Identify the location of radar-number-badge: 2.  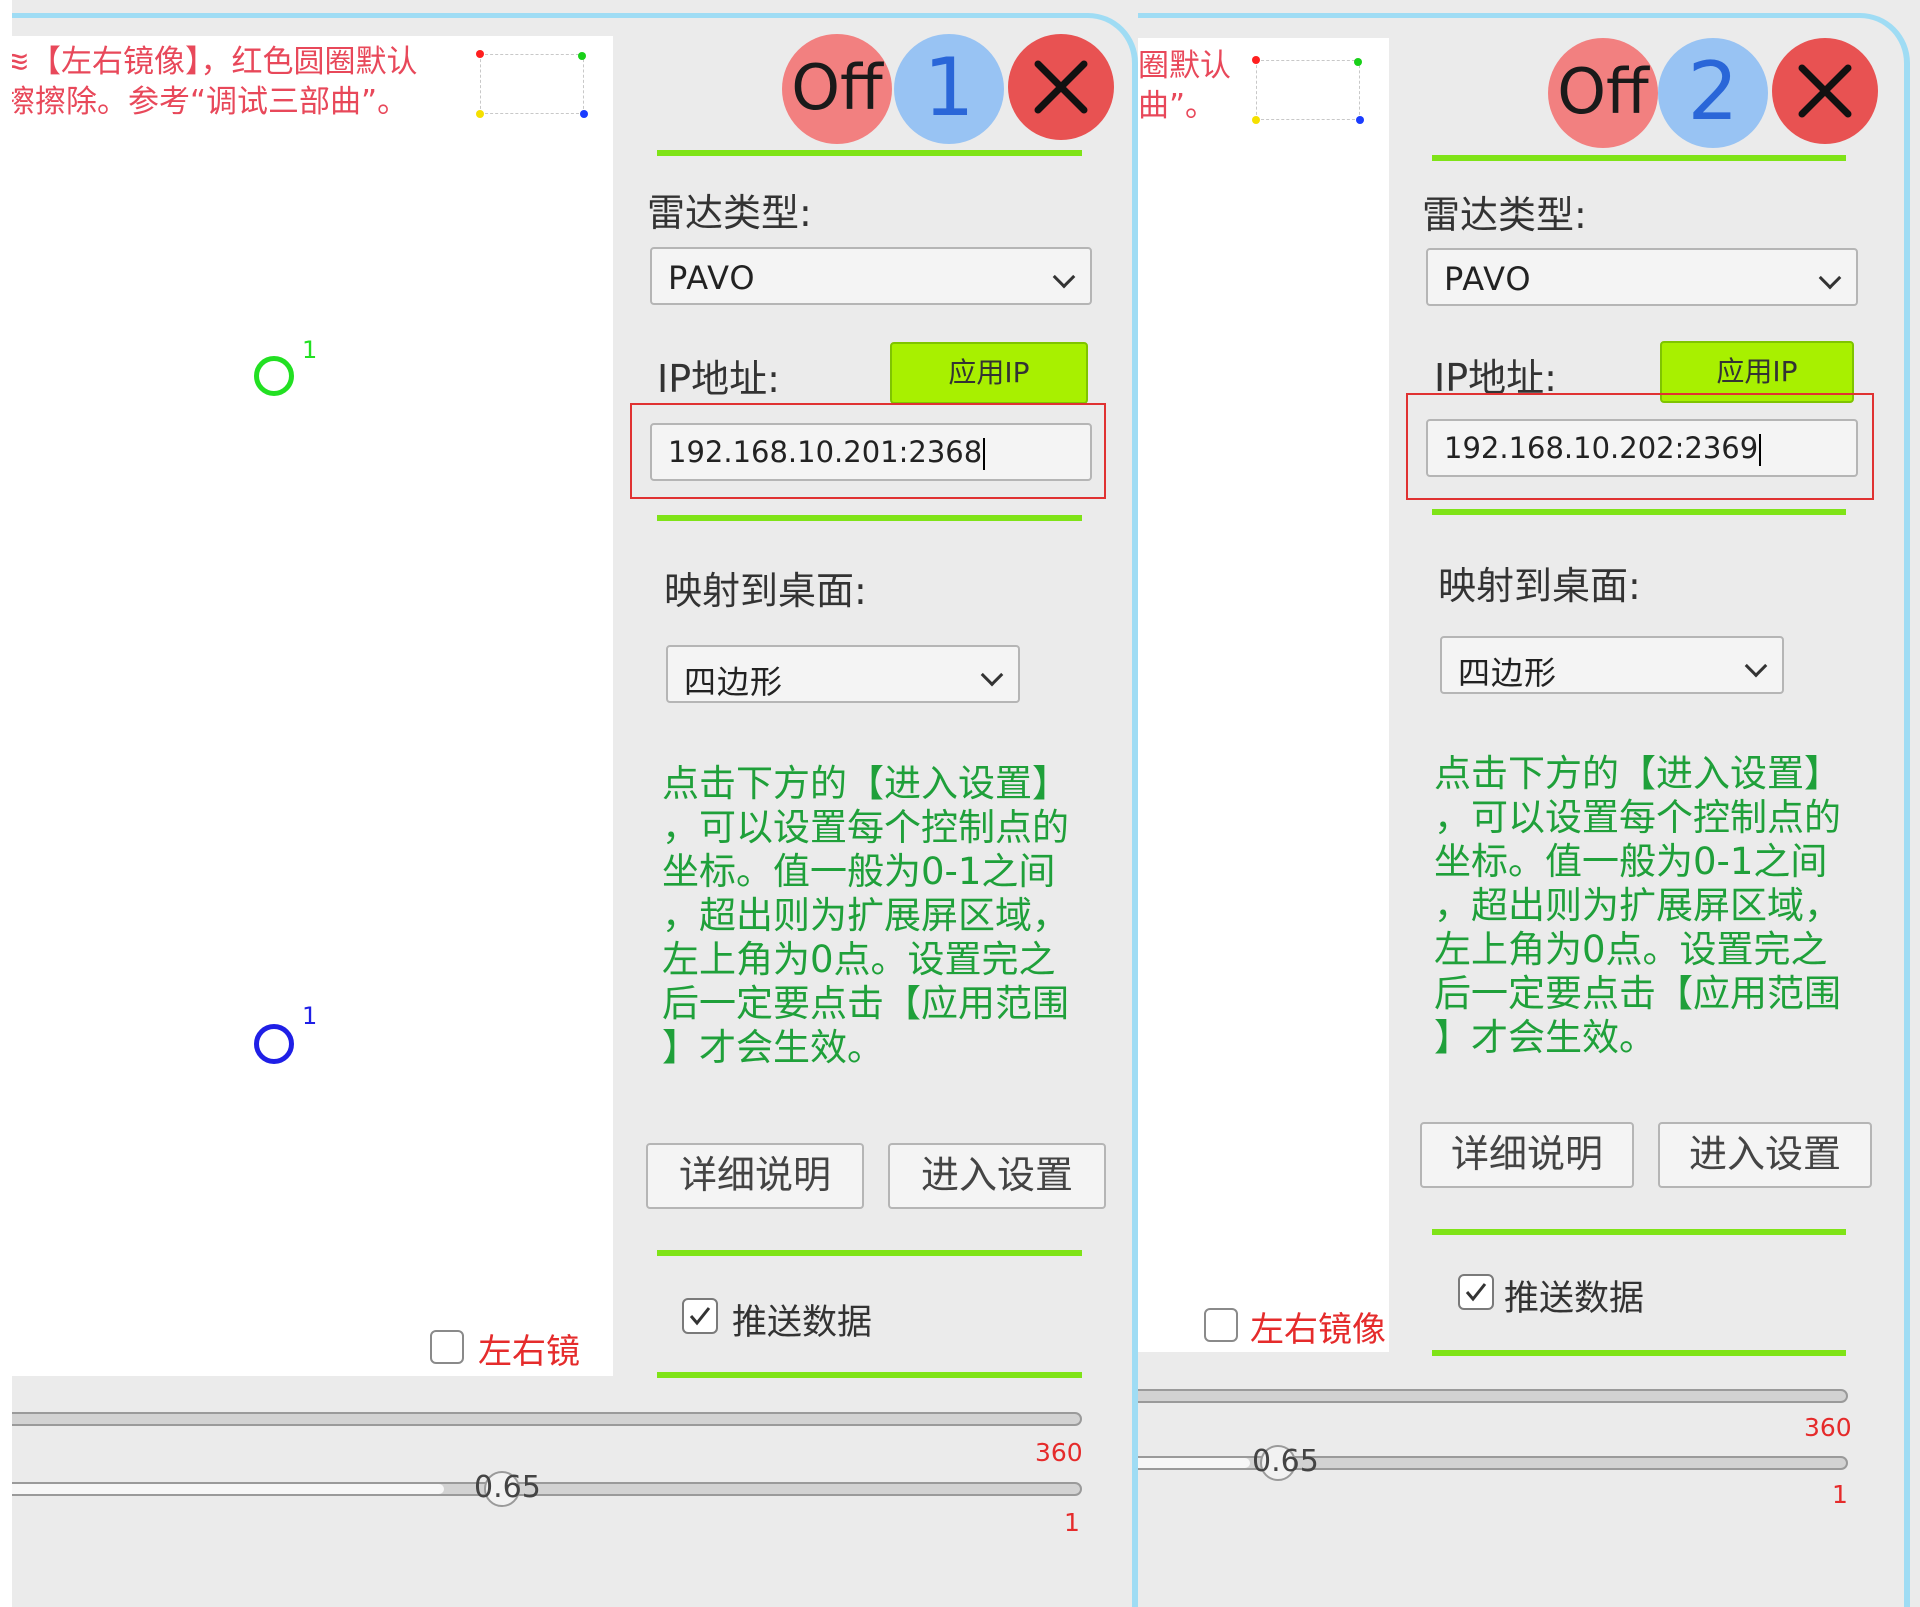
(1713, 93).